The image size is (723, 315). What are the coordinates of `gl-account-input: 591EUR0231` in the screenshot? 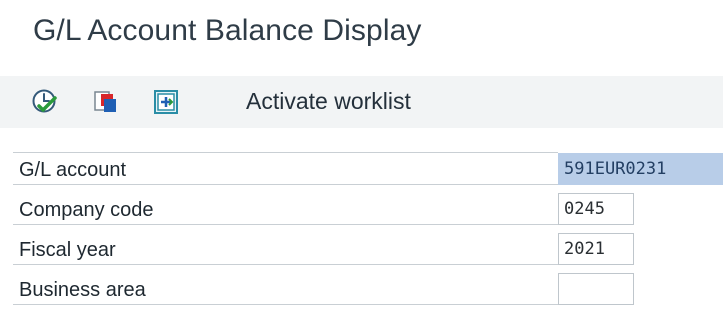 It's located at (640, 169).